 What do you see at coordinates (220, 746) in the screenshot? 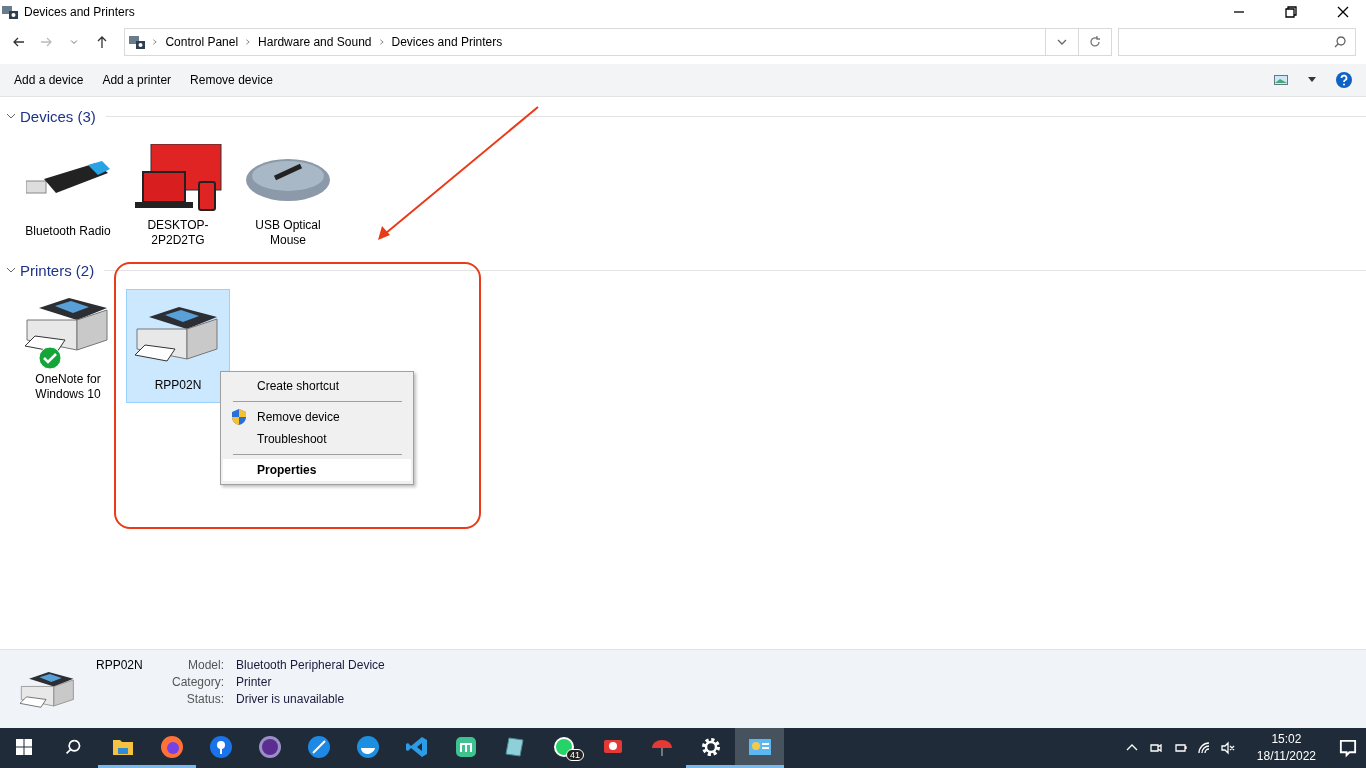
I see `pin-icon` at bounding box center [220, 746].